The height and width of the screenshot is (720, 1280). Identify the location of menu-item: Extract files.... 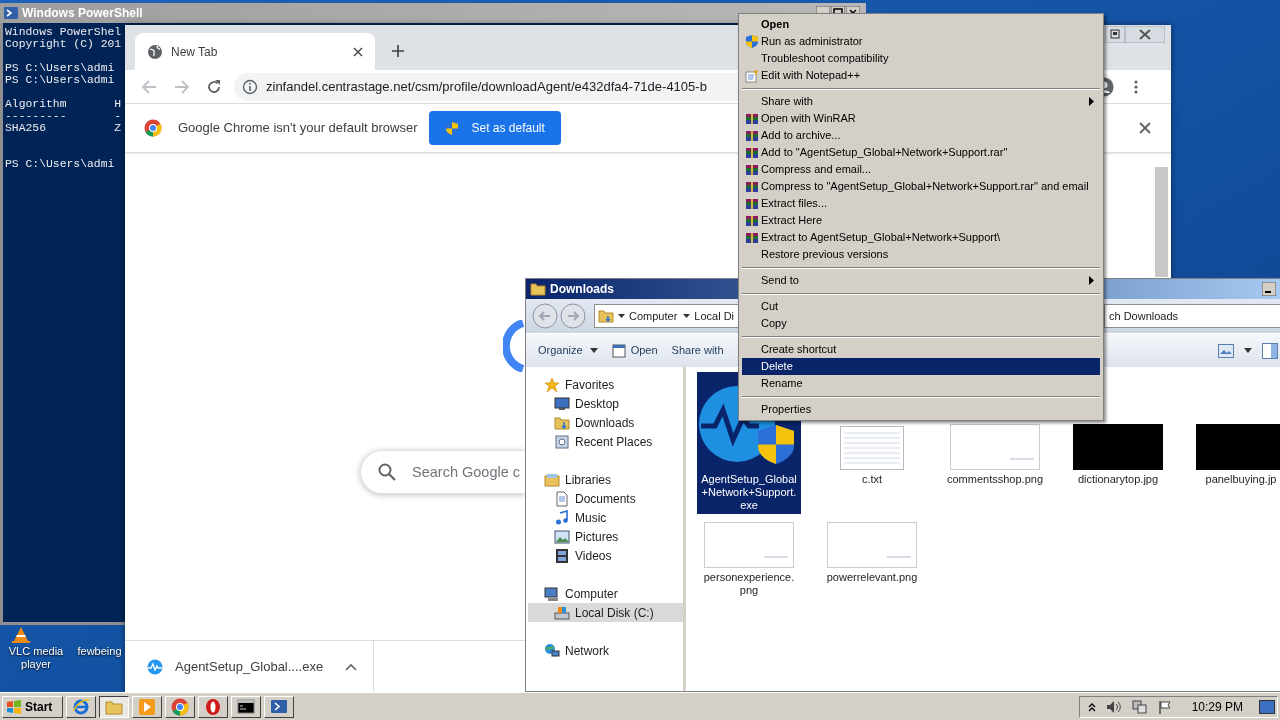
(921, 203).